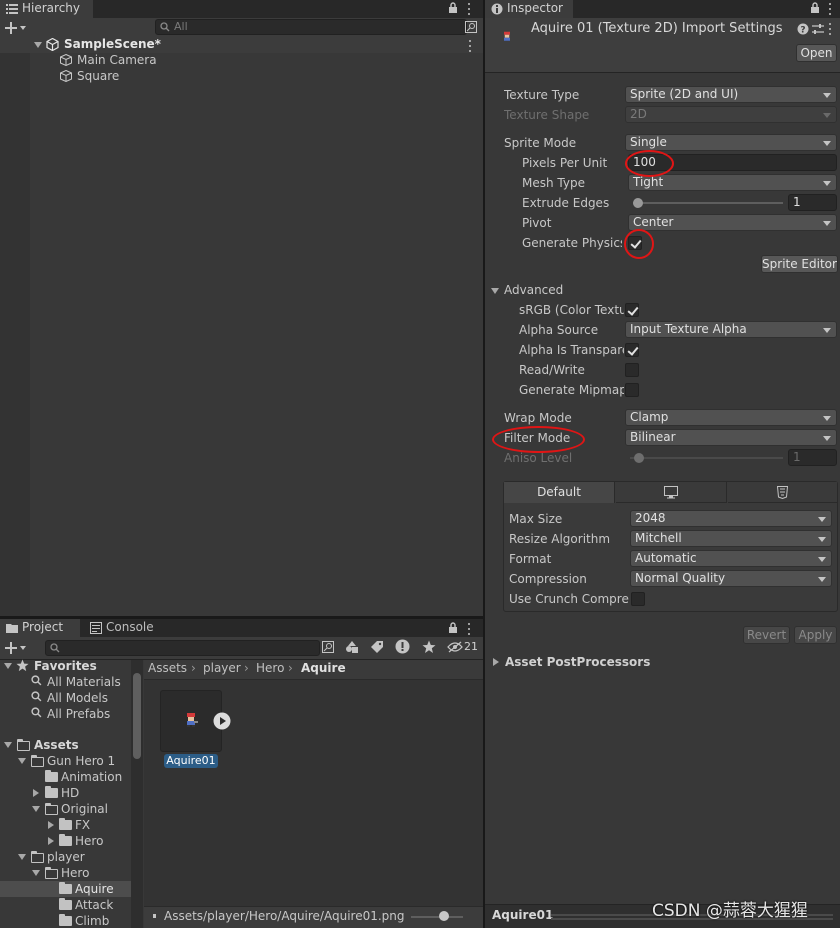 The height and width of the screenshot is (928, 840). What do you see at coordinates (16, 648) in the screenshot?
I see `create-plus-icon` at bounding box center [16, 648].